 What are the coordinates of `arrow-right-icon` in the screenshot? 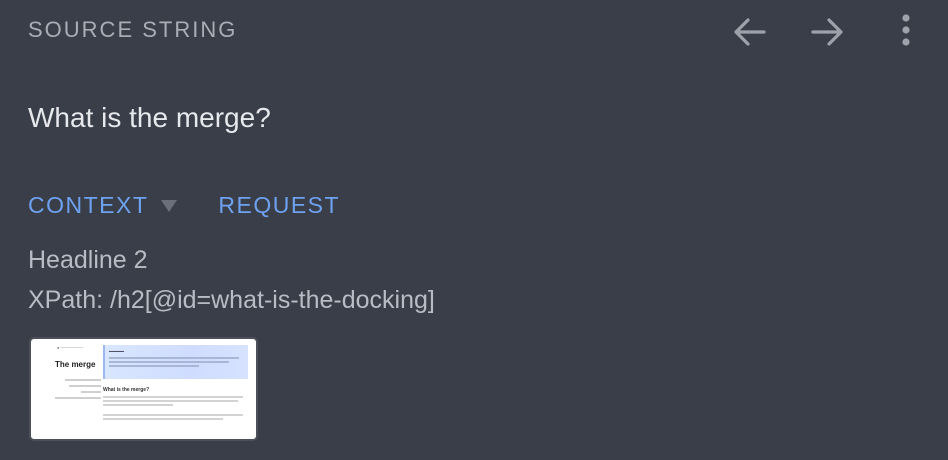 It's located at (827, 32).